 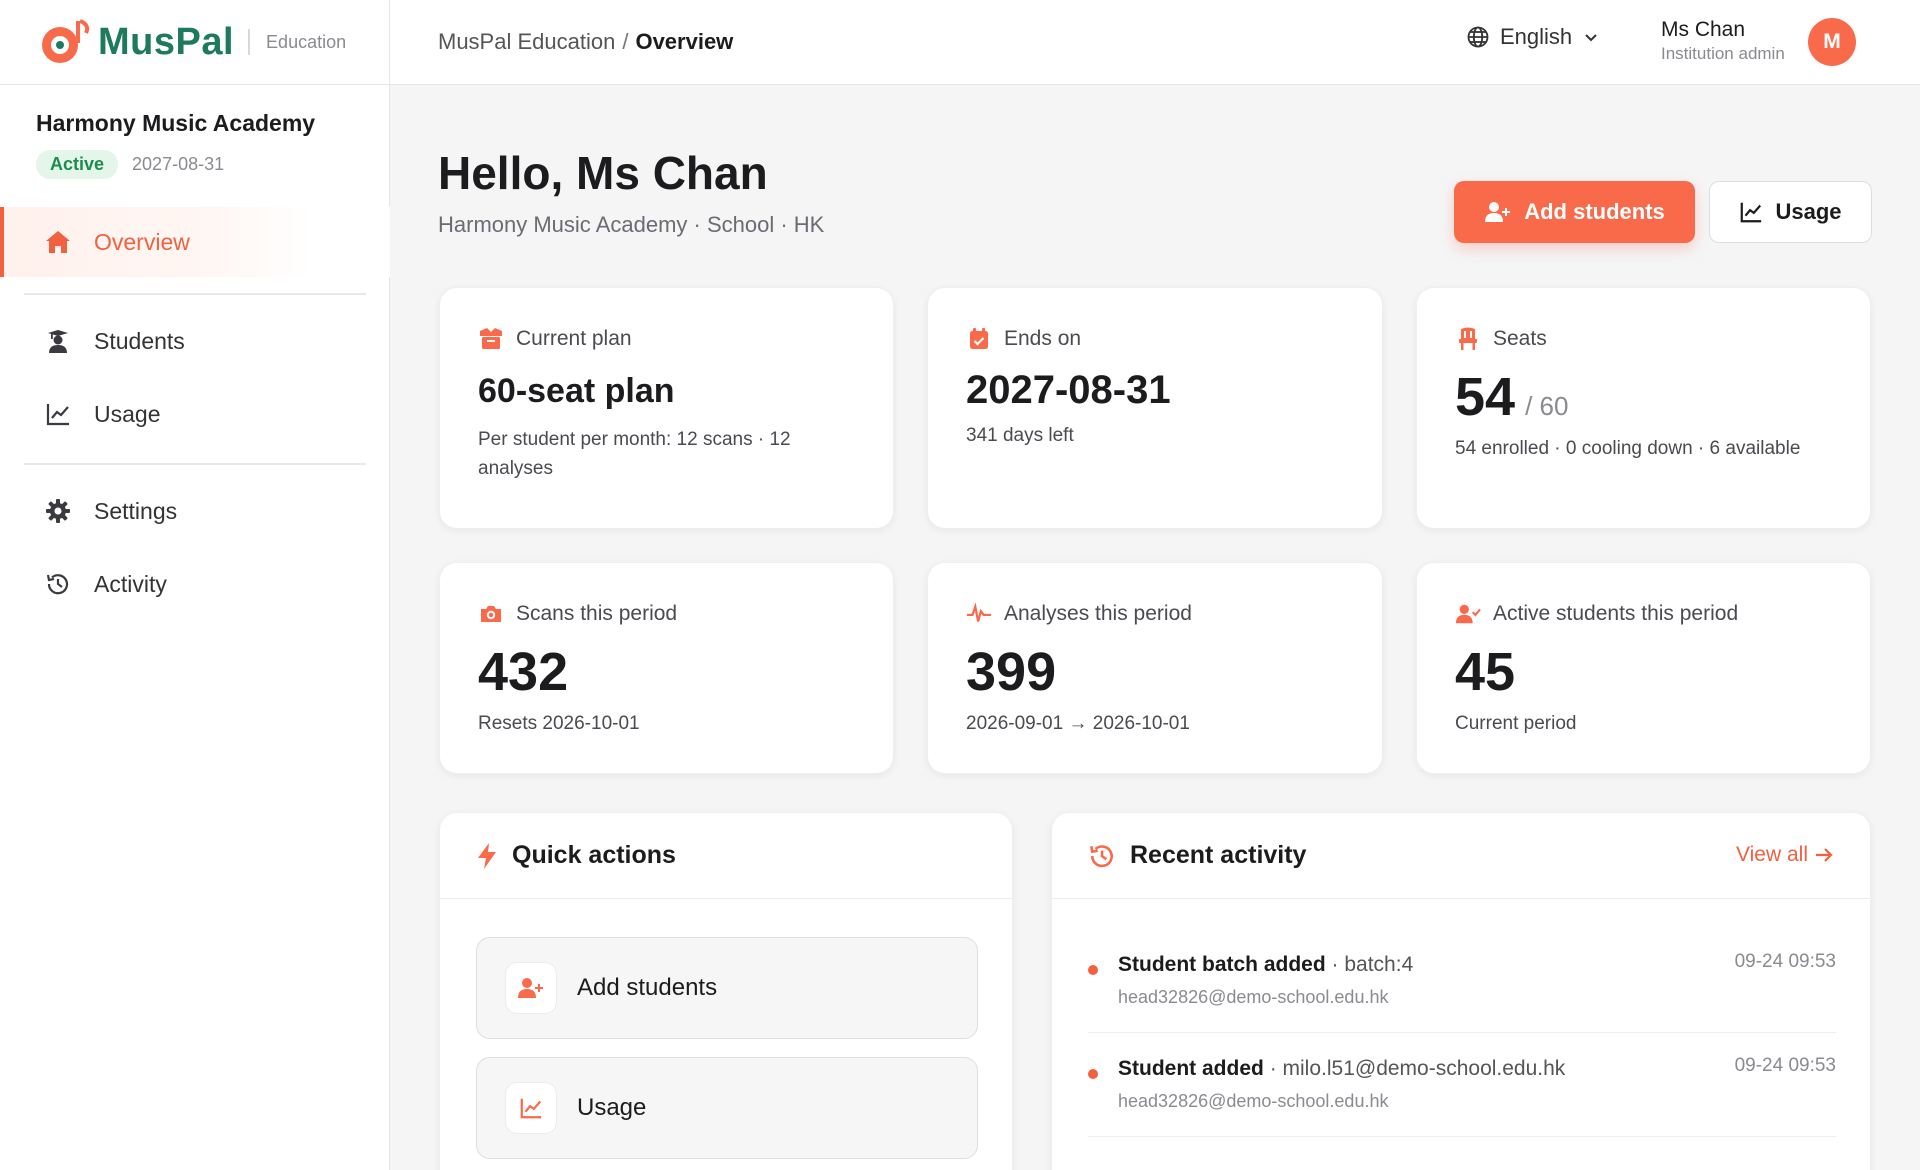 I want to click on usage-button: Usage, so click(x=1790, y=212).